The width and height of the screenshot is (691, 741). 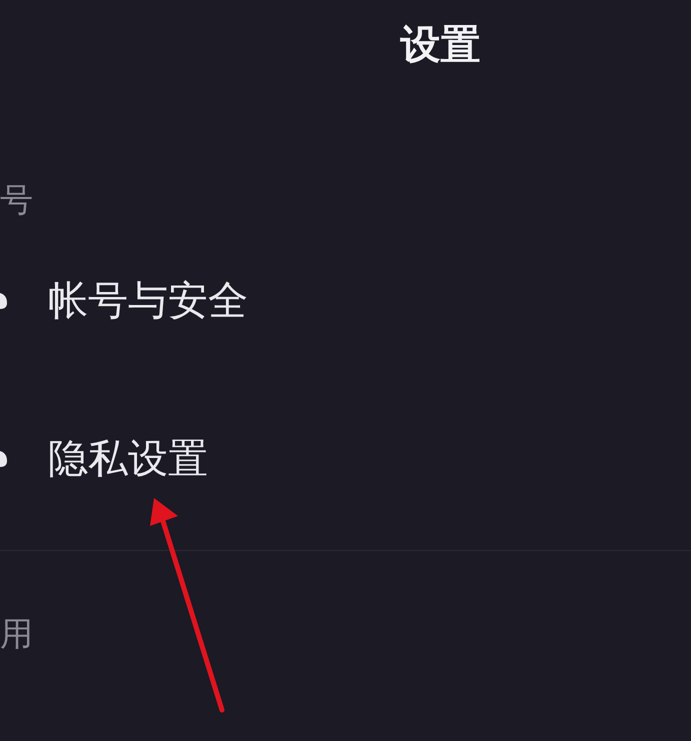 What do you see at coordinates (440, 45) in the screenshot?
I see `page-title: 设置` at bounding box center [440, 45].